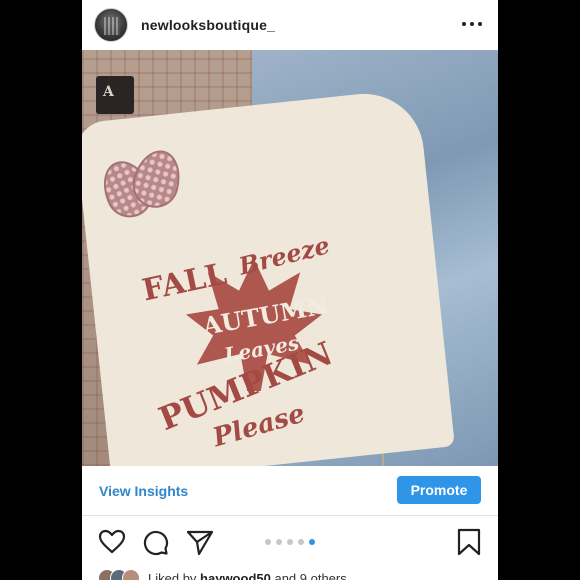 This screenshot has width=580, height=580. Describe the element at coordinates (312, 542) in the screenshot. I see `carousel-dot-active` at that location.